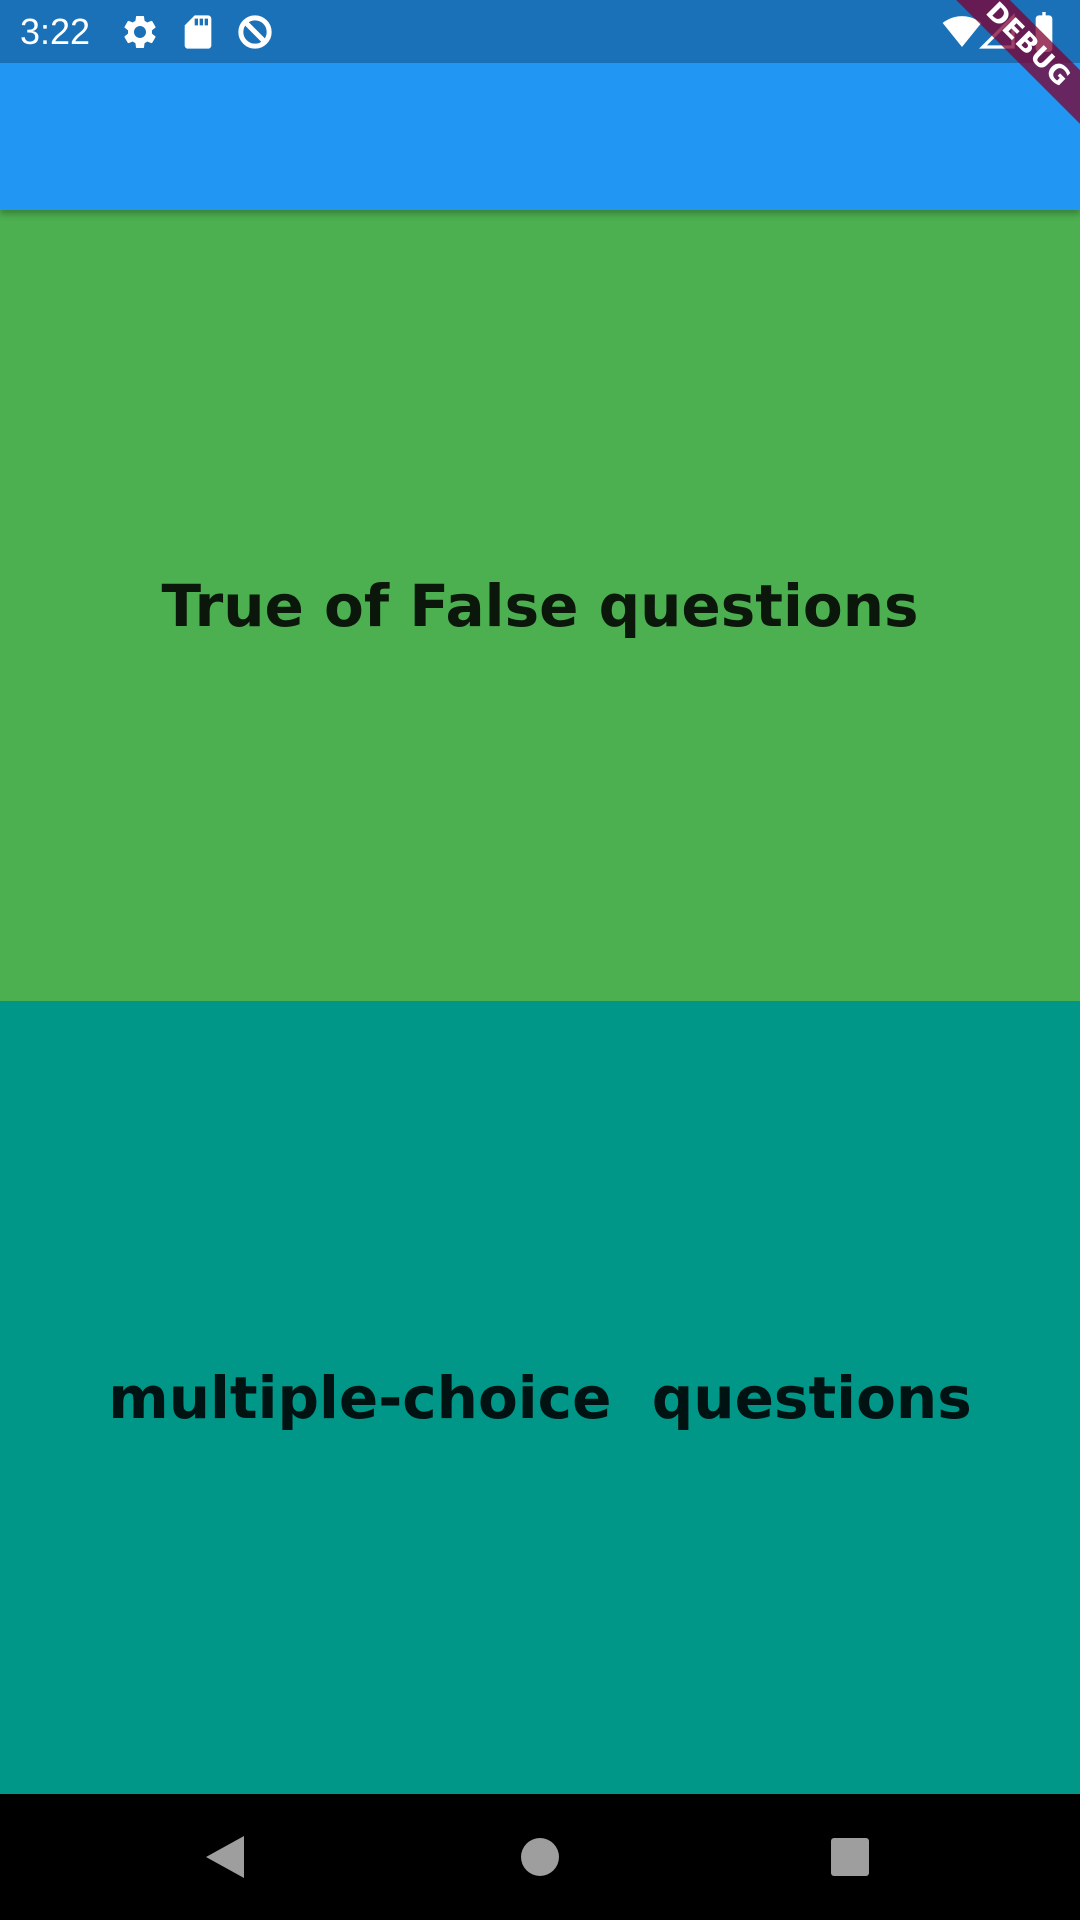  Describe the element at coordinates (140, 32) in the screenshot. I see `settings-icon` at that location.